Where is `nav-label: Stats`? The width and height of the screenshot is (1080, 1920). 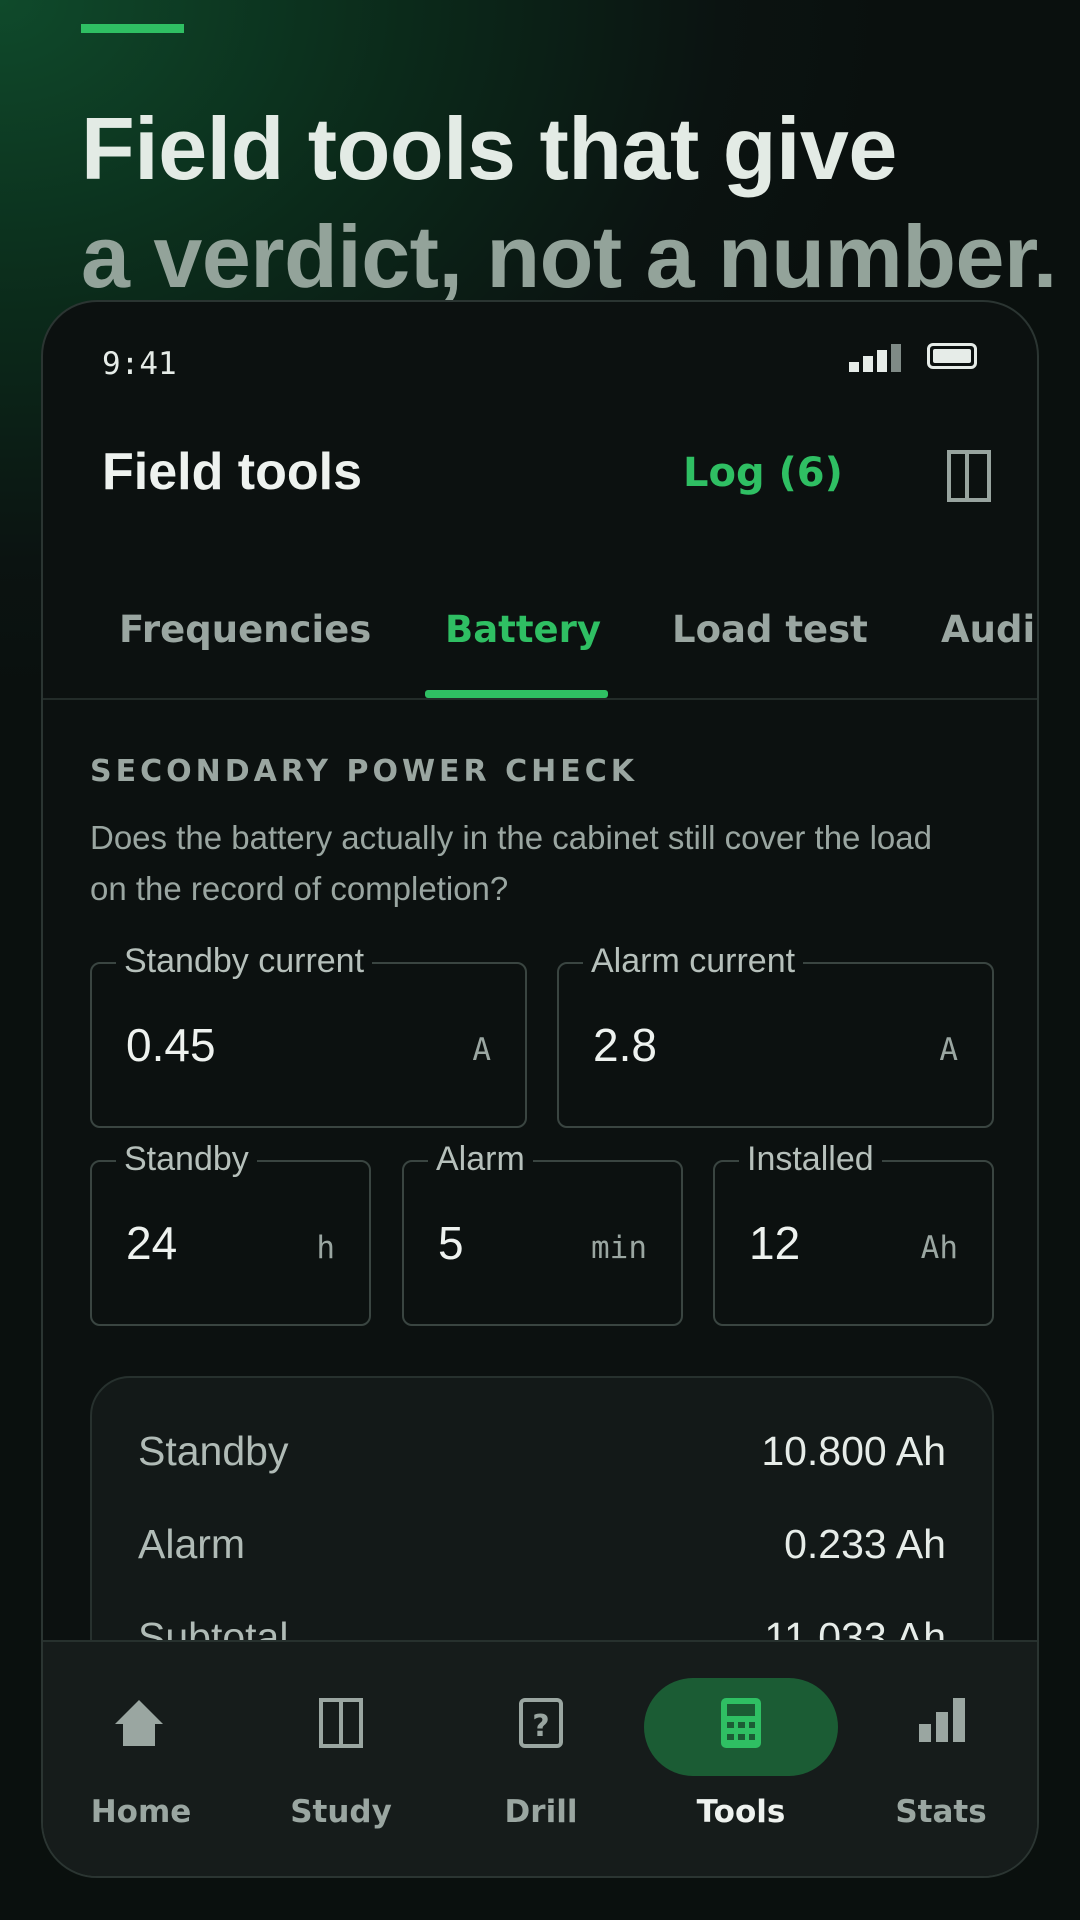 nav-label: Stats is located at coordinates (941, 1812).